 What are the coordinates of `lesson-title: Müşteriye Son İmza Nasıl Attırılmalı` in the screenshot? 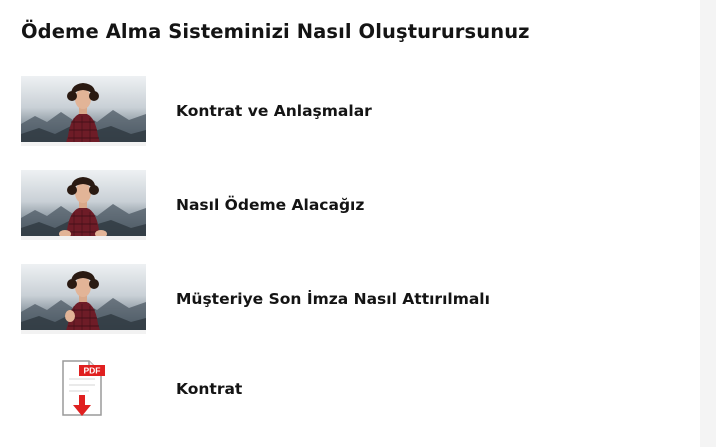 It's located at (333, 299).